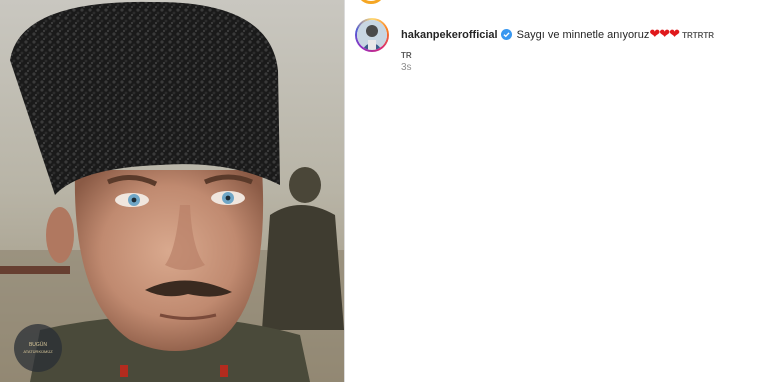 The image size is (770, 382). What do you see at coordinates (406, 67) in the screenshot?
I see `post-timestamp: 3s` at bounding box center [406, 67].